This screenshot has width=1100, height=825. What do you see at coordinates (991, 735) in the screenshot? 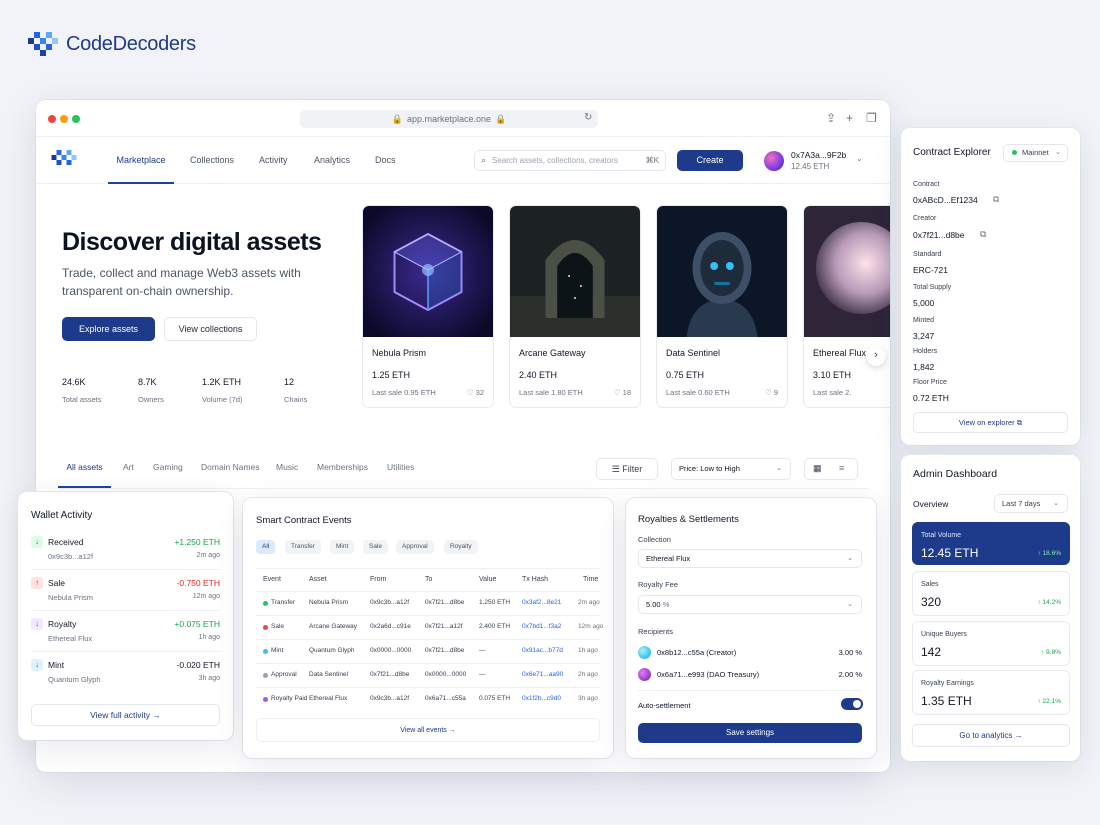
I see `go-to-analytics-button: Go to analytics →` at bounding box center [991, 735].